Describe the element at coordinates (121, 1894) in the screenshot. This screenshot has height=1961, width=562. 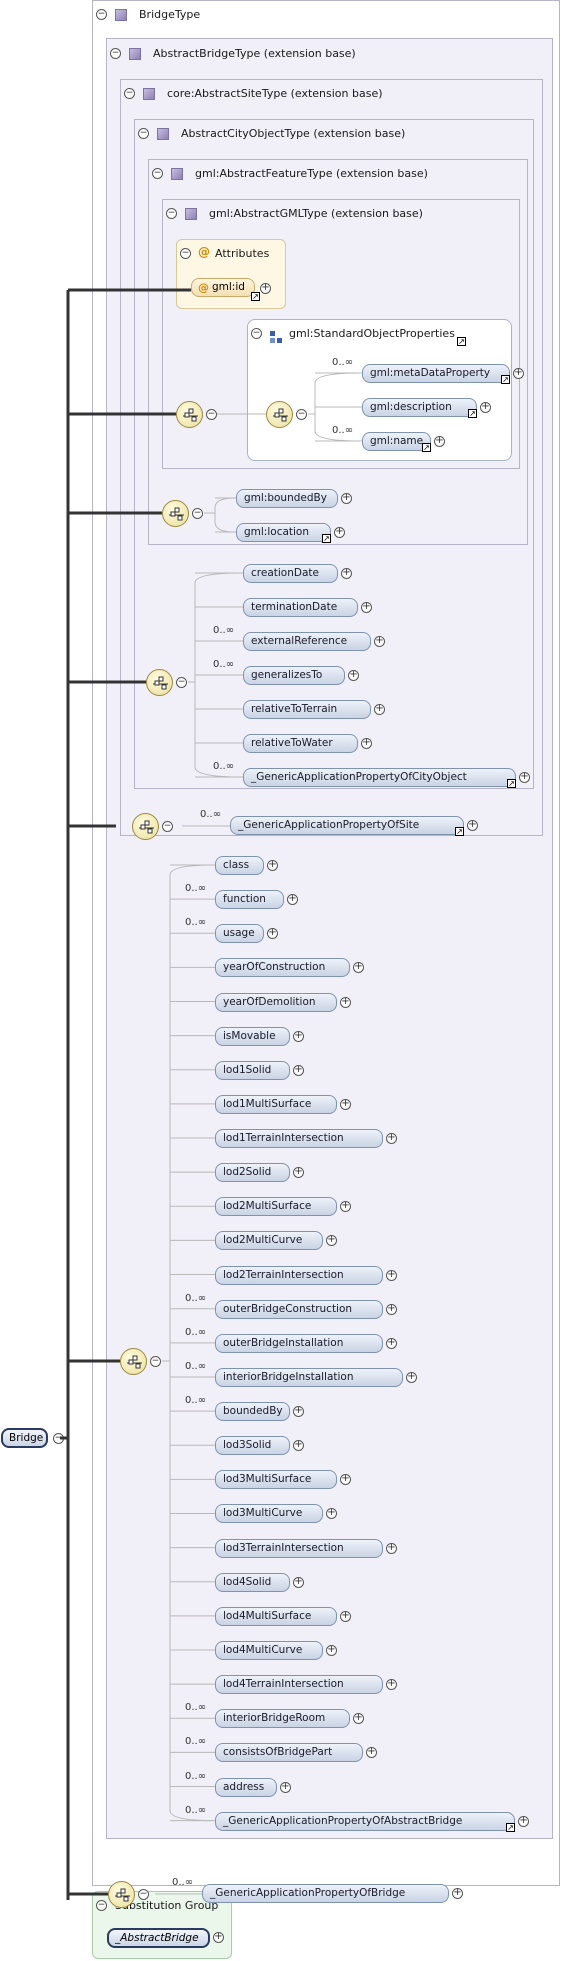
I see `sequence-compositor-bridge-type` at that location.